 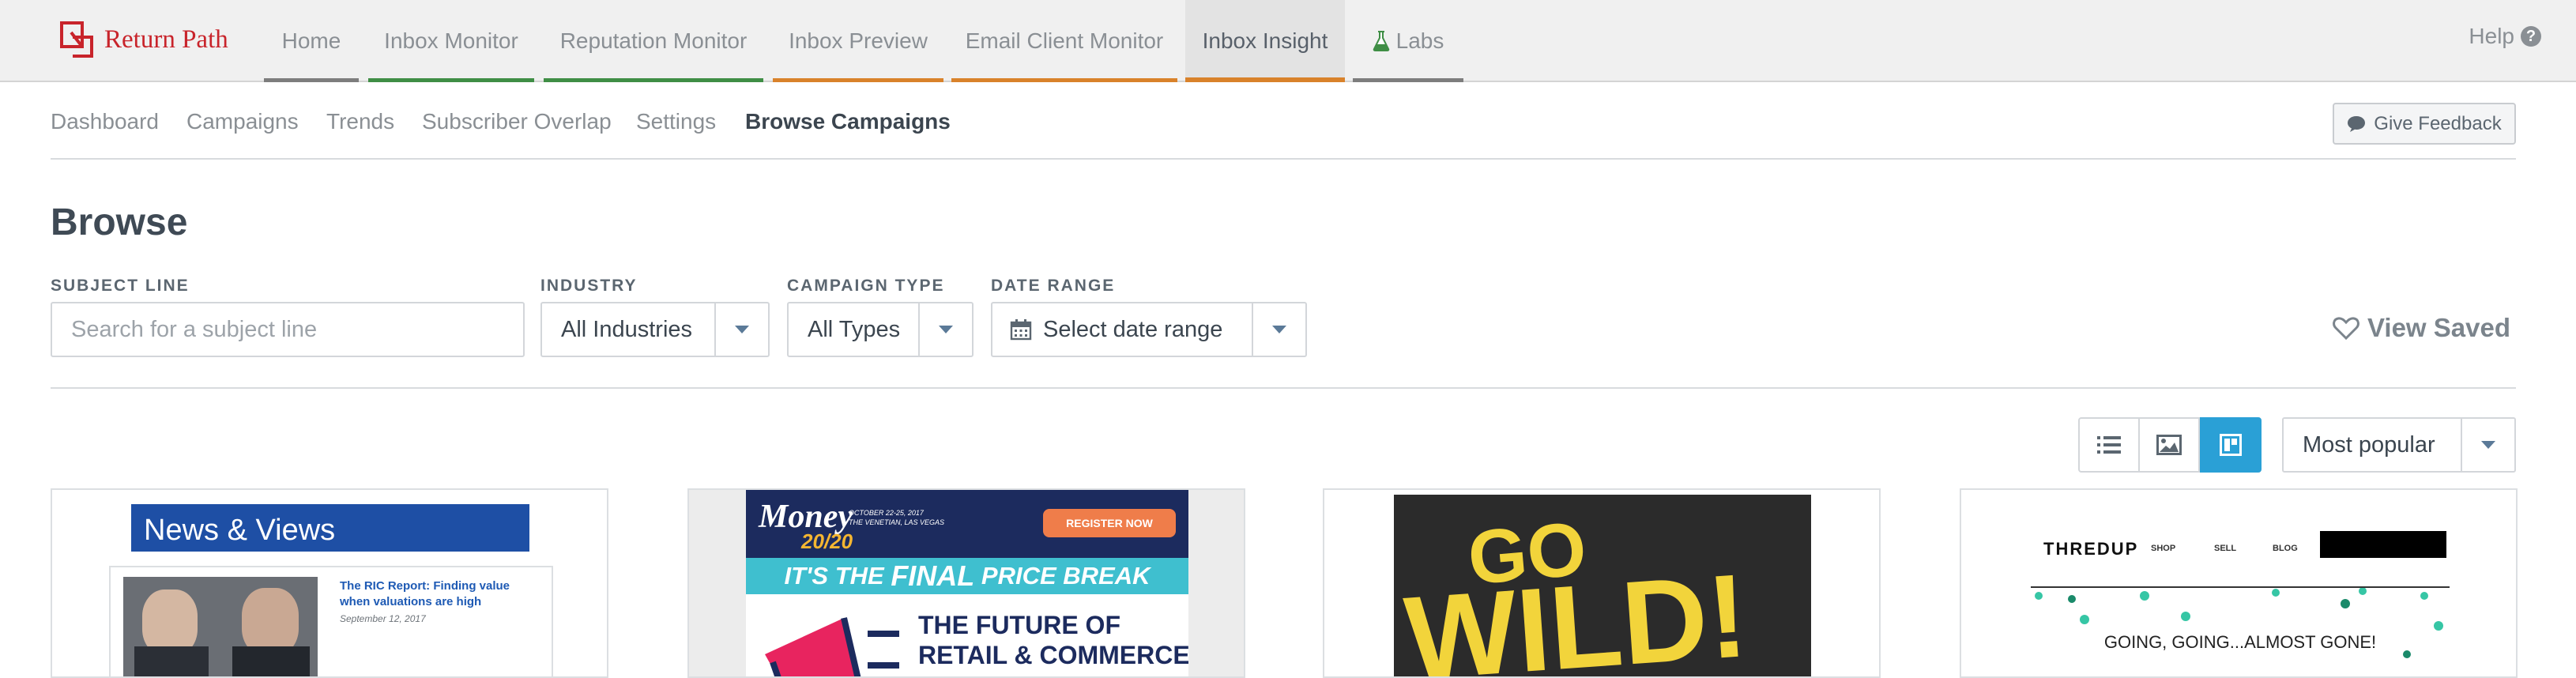 I want to click on industry-dropdown-toggle, so click(x=741, y=329).